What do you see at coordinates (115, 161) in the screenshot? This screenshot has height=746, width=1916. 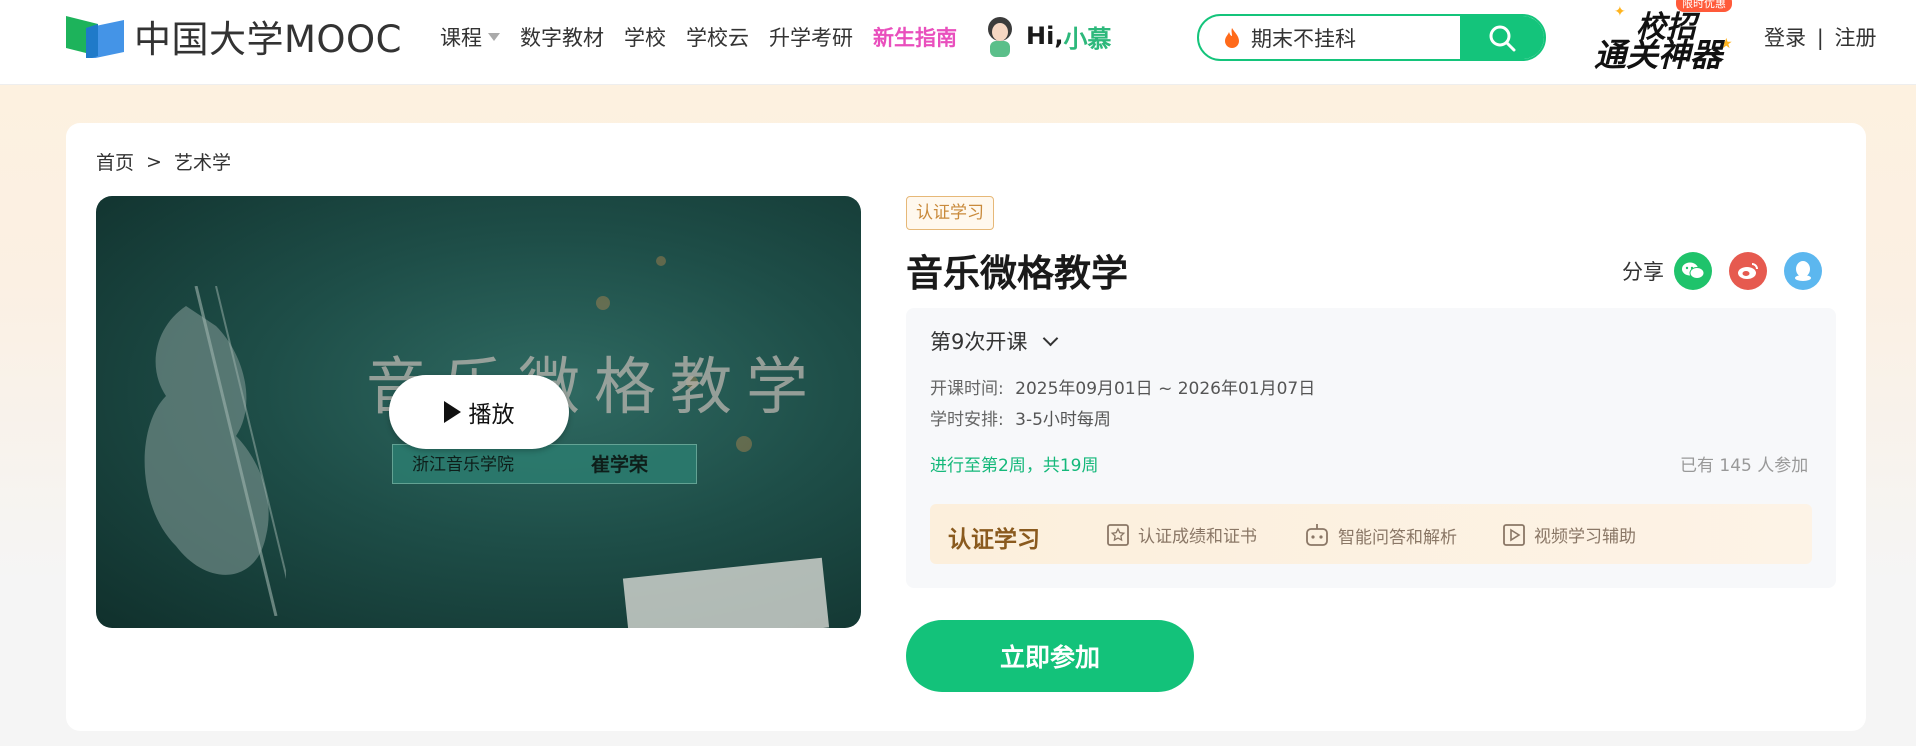 I see `breadcrumb-home: 首页` at bounding box center [115, 161].